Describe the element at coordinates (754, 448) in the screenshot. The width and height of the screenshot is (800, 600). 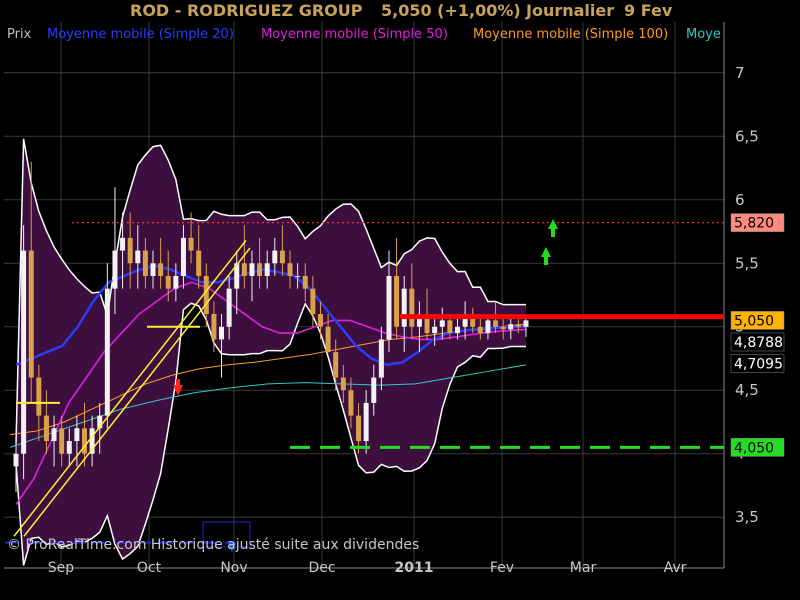
I see `price-tag-label: 4,050` at that location.